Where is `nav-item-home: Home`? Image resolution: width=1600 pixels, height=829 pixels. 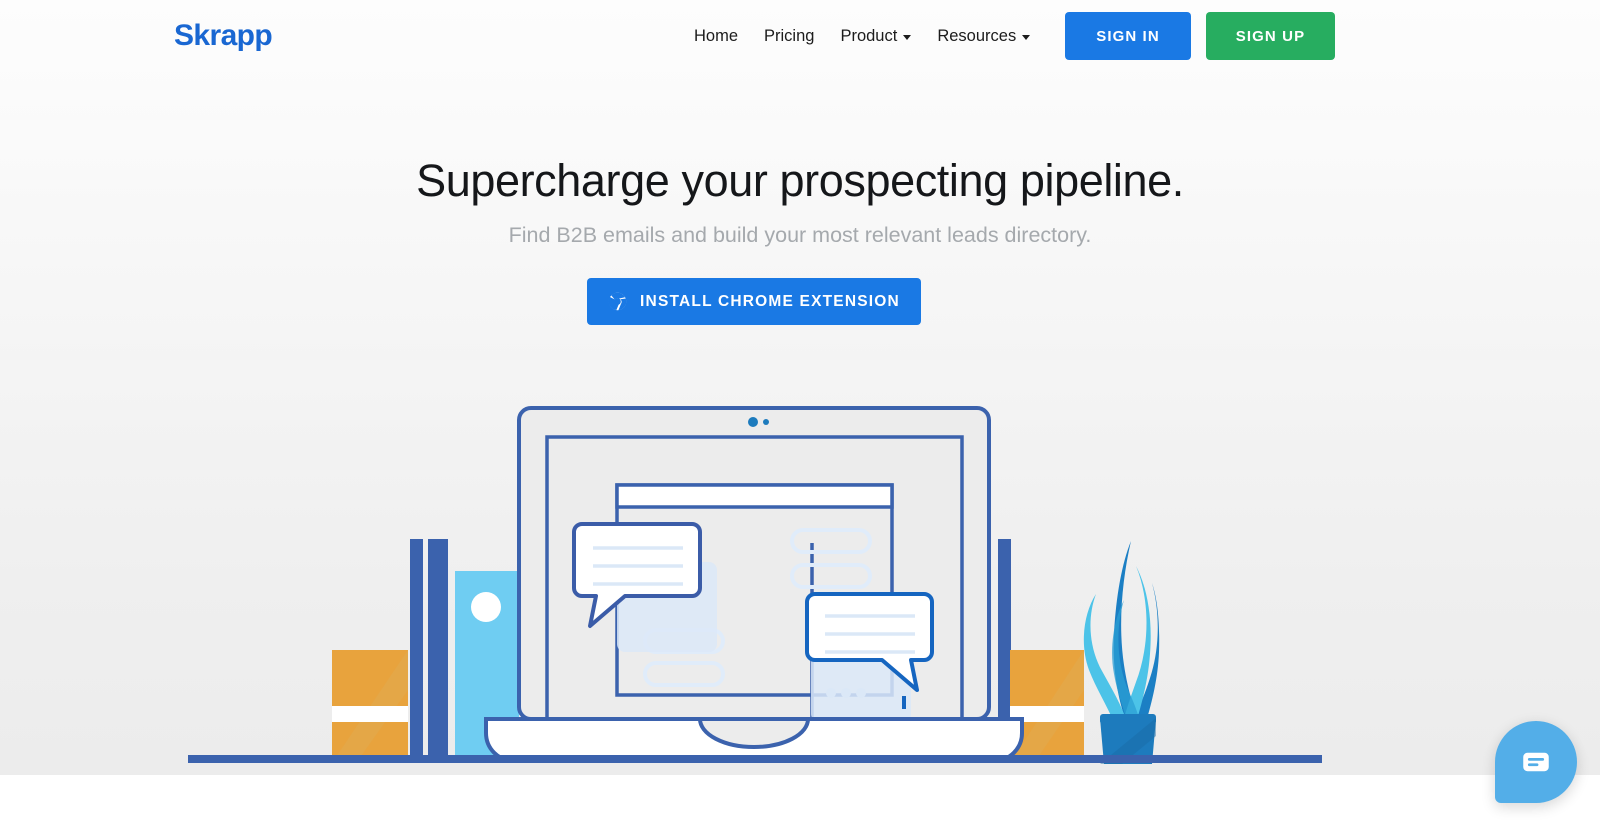 nav-item-home: Home is located at coordinates (716, 36).